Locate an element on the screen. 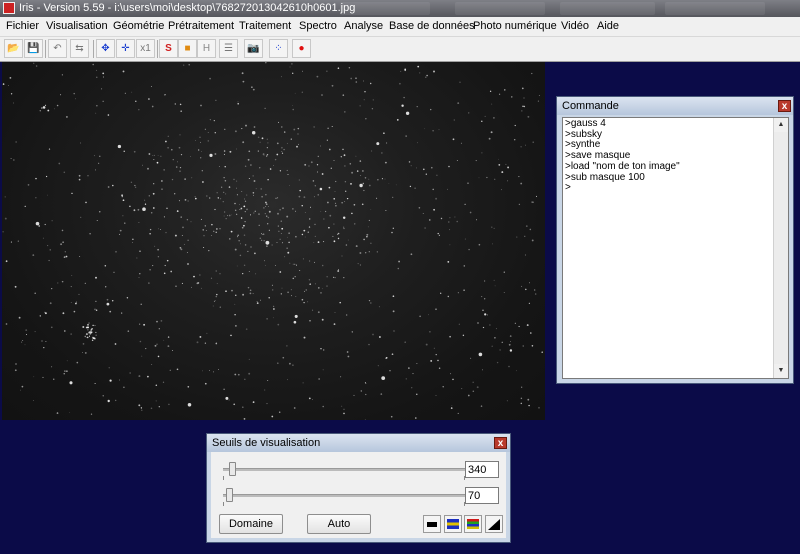 This screenshot has height=554, width=800. high-threshold-track is located at coordinates (344, 469).